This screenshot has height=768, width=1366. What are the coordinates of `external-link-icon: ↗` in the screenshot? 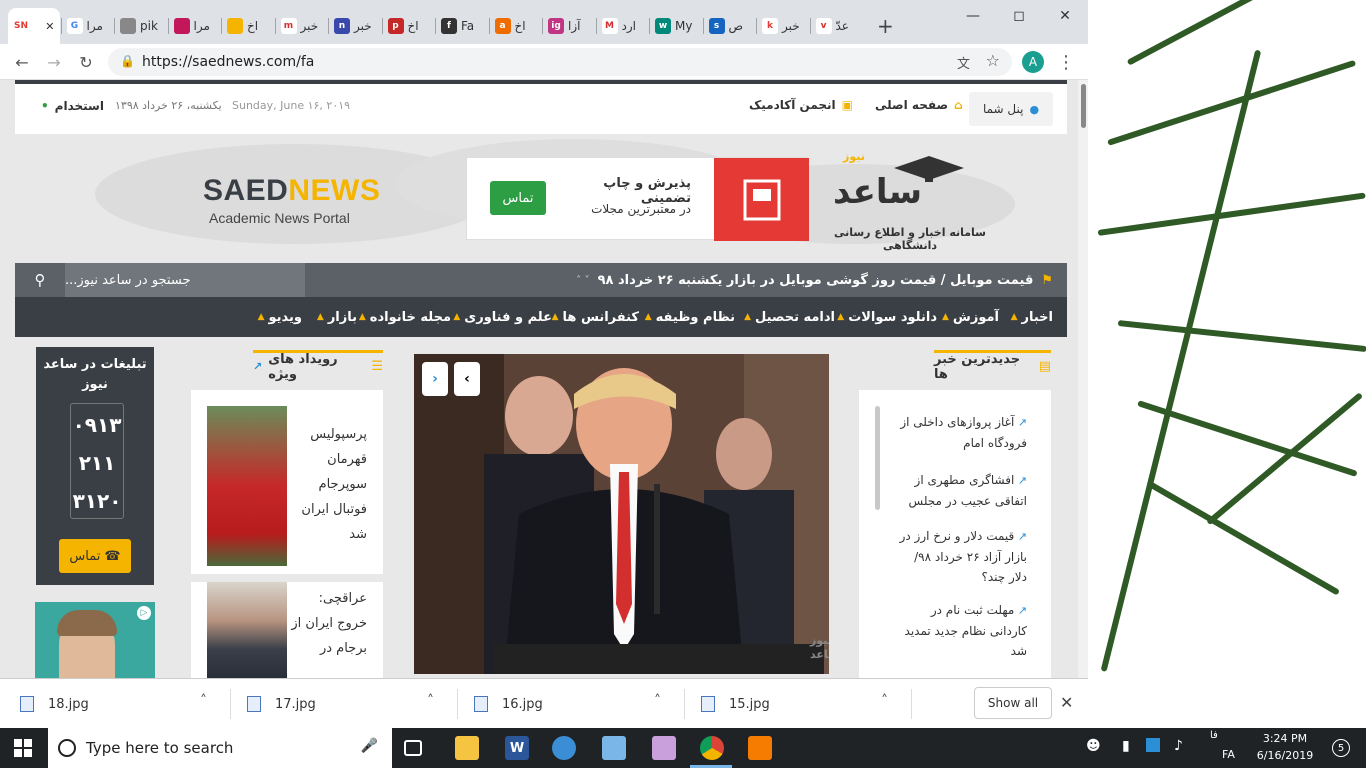 It's located at (257, 366).